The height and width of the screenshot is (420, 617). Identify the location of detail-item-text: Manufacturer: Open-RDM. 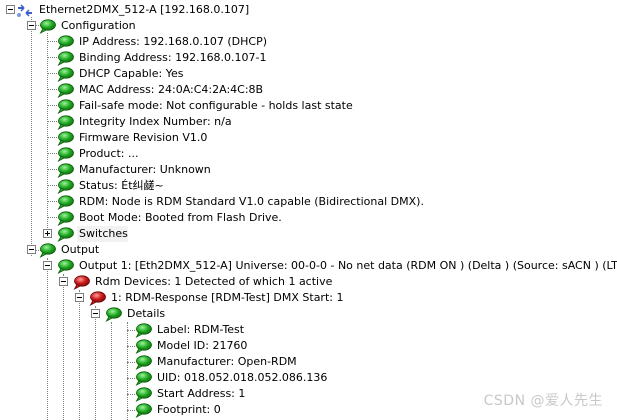
(227, 361).